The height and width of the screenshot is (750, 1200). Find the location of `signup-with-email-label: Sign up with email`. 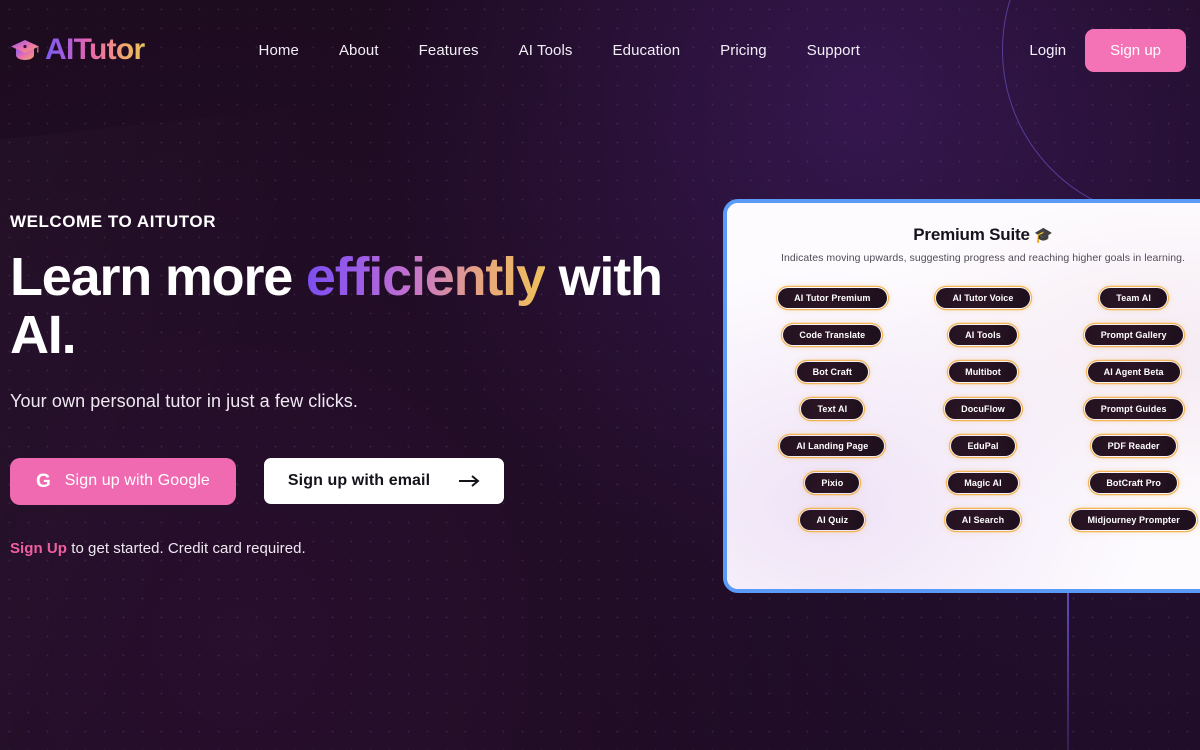

signup-with-email-label: Sign up with email is located at coordinates (359, 481).